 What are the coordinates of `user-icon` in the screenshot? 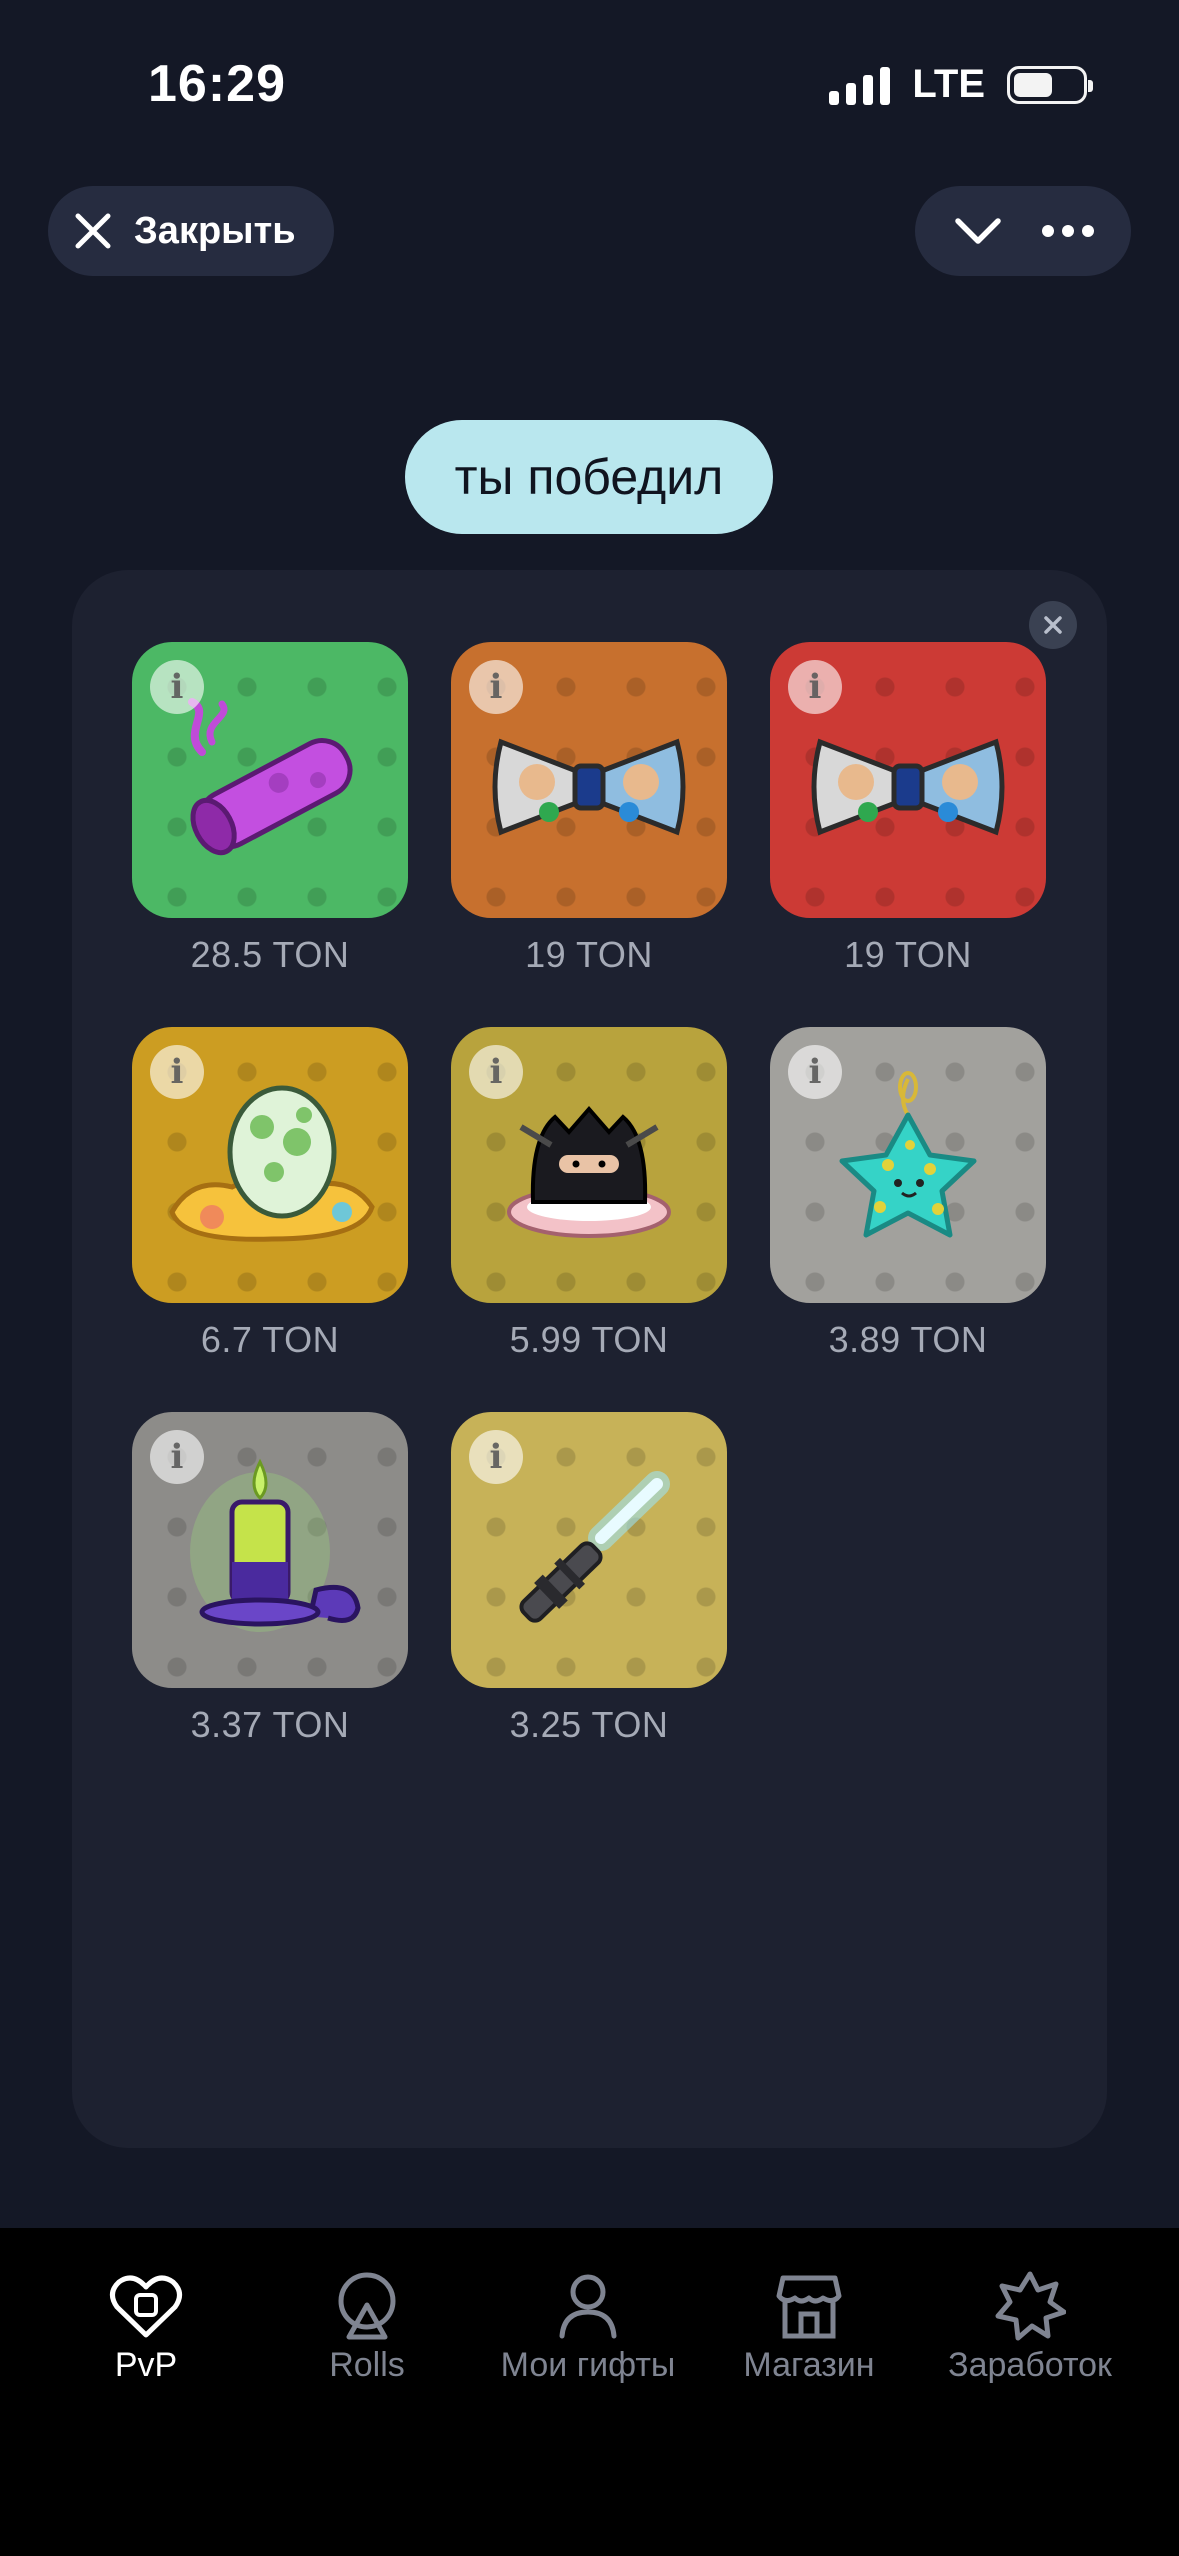 It's located at (588, 2306).